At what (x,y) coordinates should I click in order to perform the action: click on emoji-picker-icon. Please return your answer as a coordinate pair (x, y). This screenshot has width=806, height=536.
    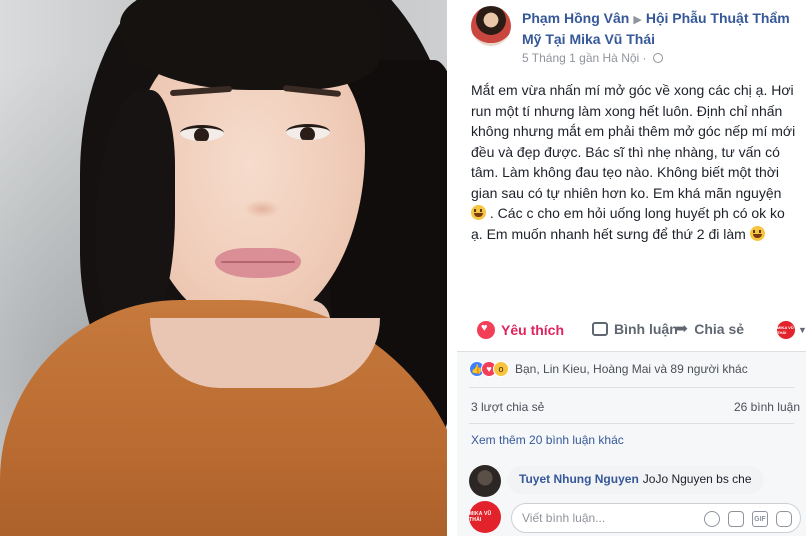
    Looking at the image, I should click on (712, 519).